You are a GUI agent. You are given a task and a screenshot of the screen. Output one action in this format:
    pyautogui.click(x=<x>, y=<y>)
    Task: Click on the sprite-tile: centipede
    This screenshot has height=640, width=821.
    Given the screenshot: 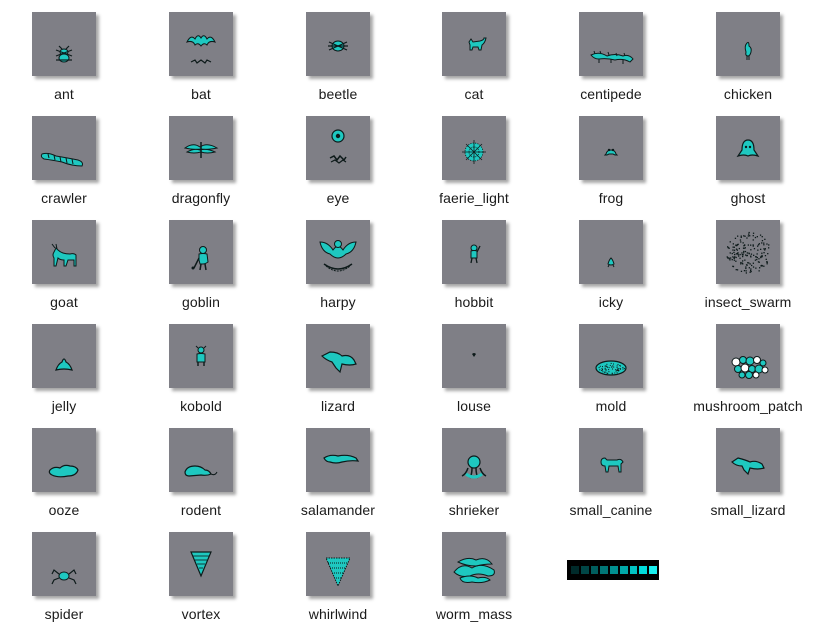 What is the action you would take?
    pyautogui.click(x=615, y=52)
    